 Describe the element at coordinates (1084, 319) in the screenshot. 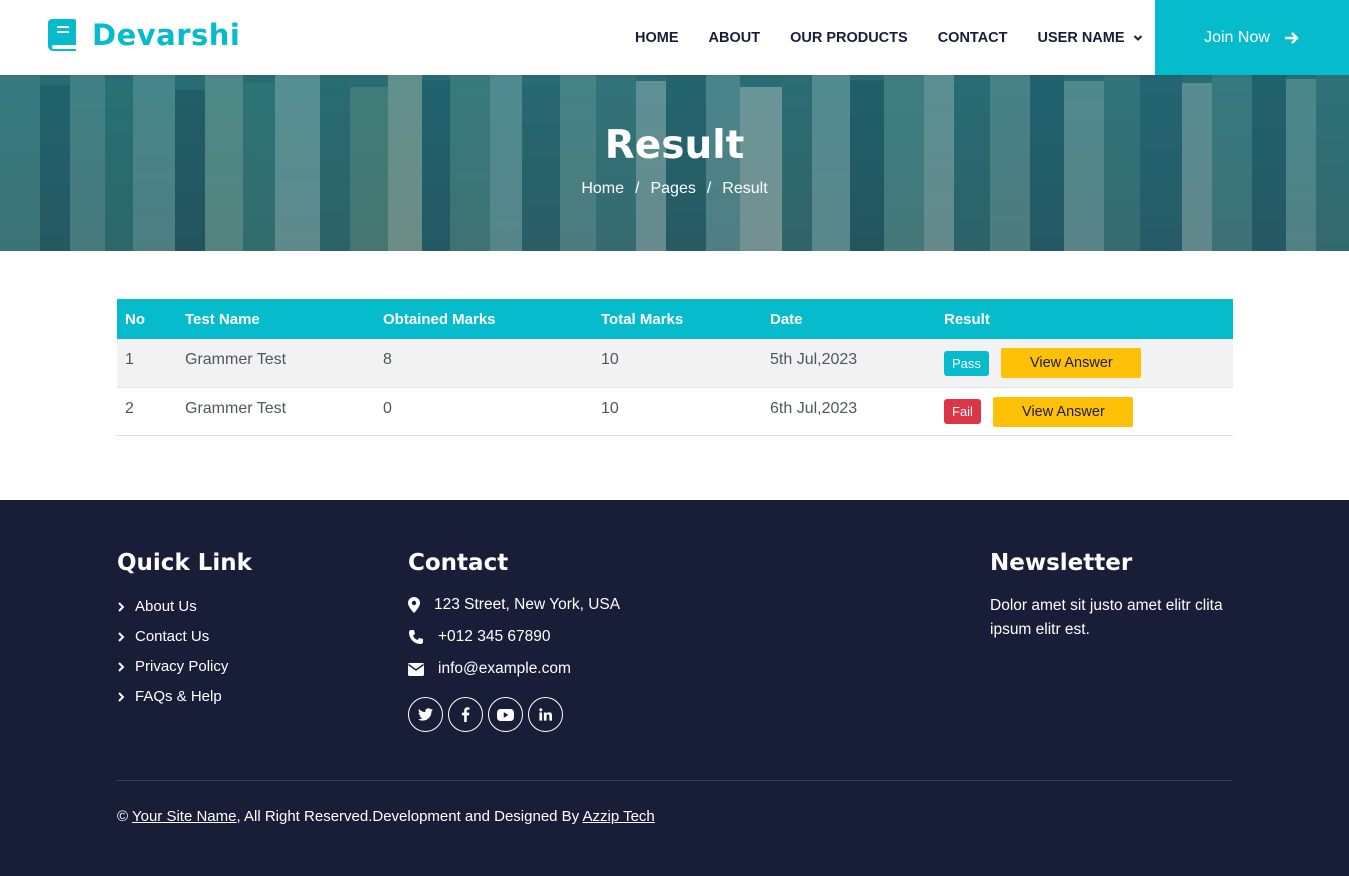

I see `header-result: Result` at that location.